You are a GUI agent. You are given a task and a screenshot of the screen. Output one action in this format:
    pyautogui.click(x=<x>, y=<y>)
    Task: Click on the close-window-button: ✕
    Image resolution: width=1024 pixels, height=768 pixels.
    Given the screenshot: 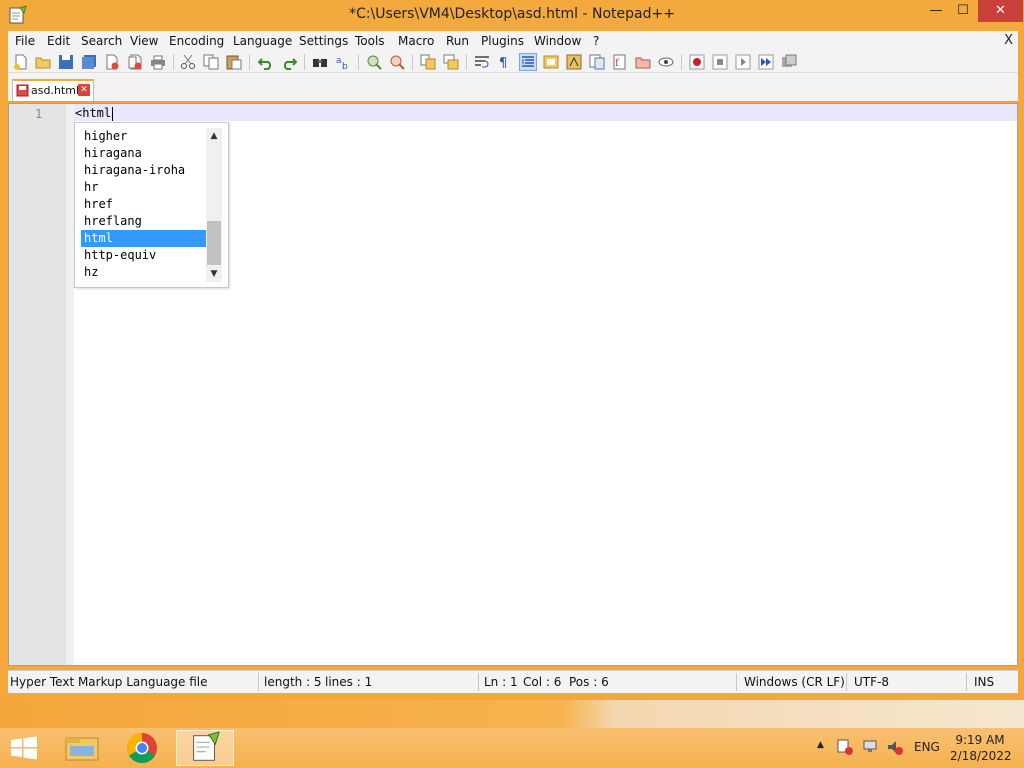 What is the action you would take?
    pyautogui.click(x=1000, y=11)
    